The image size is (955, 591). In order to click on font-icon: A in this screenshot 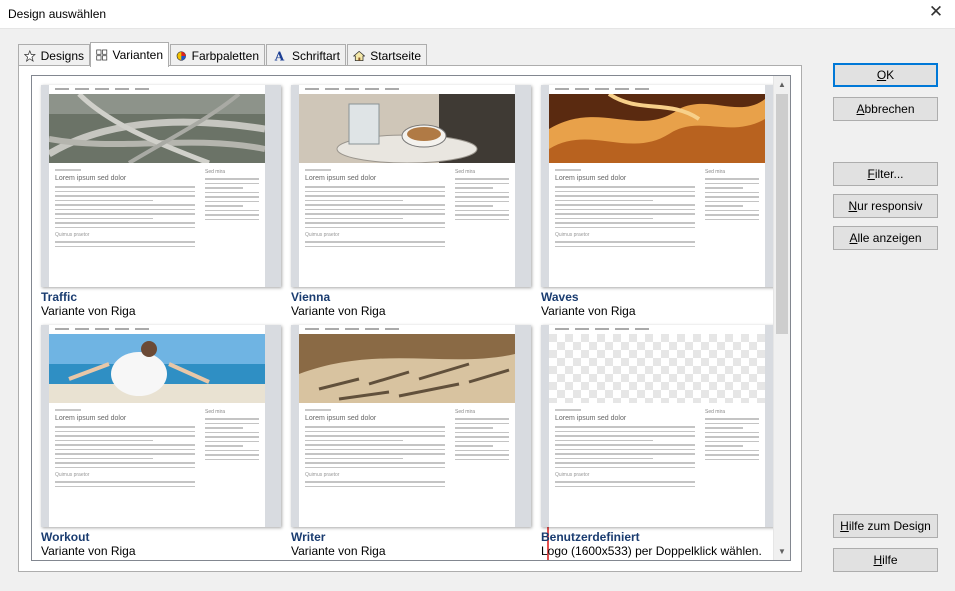, I will do `click(279, 56)`.